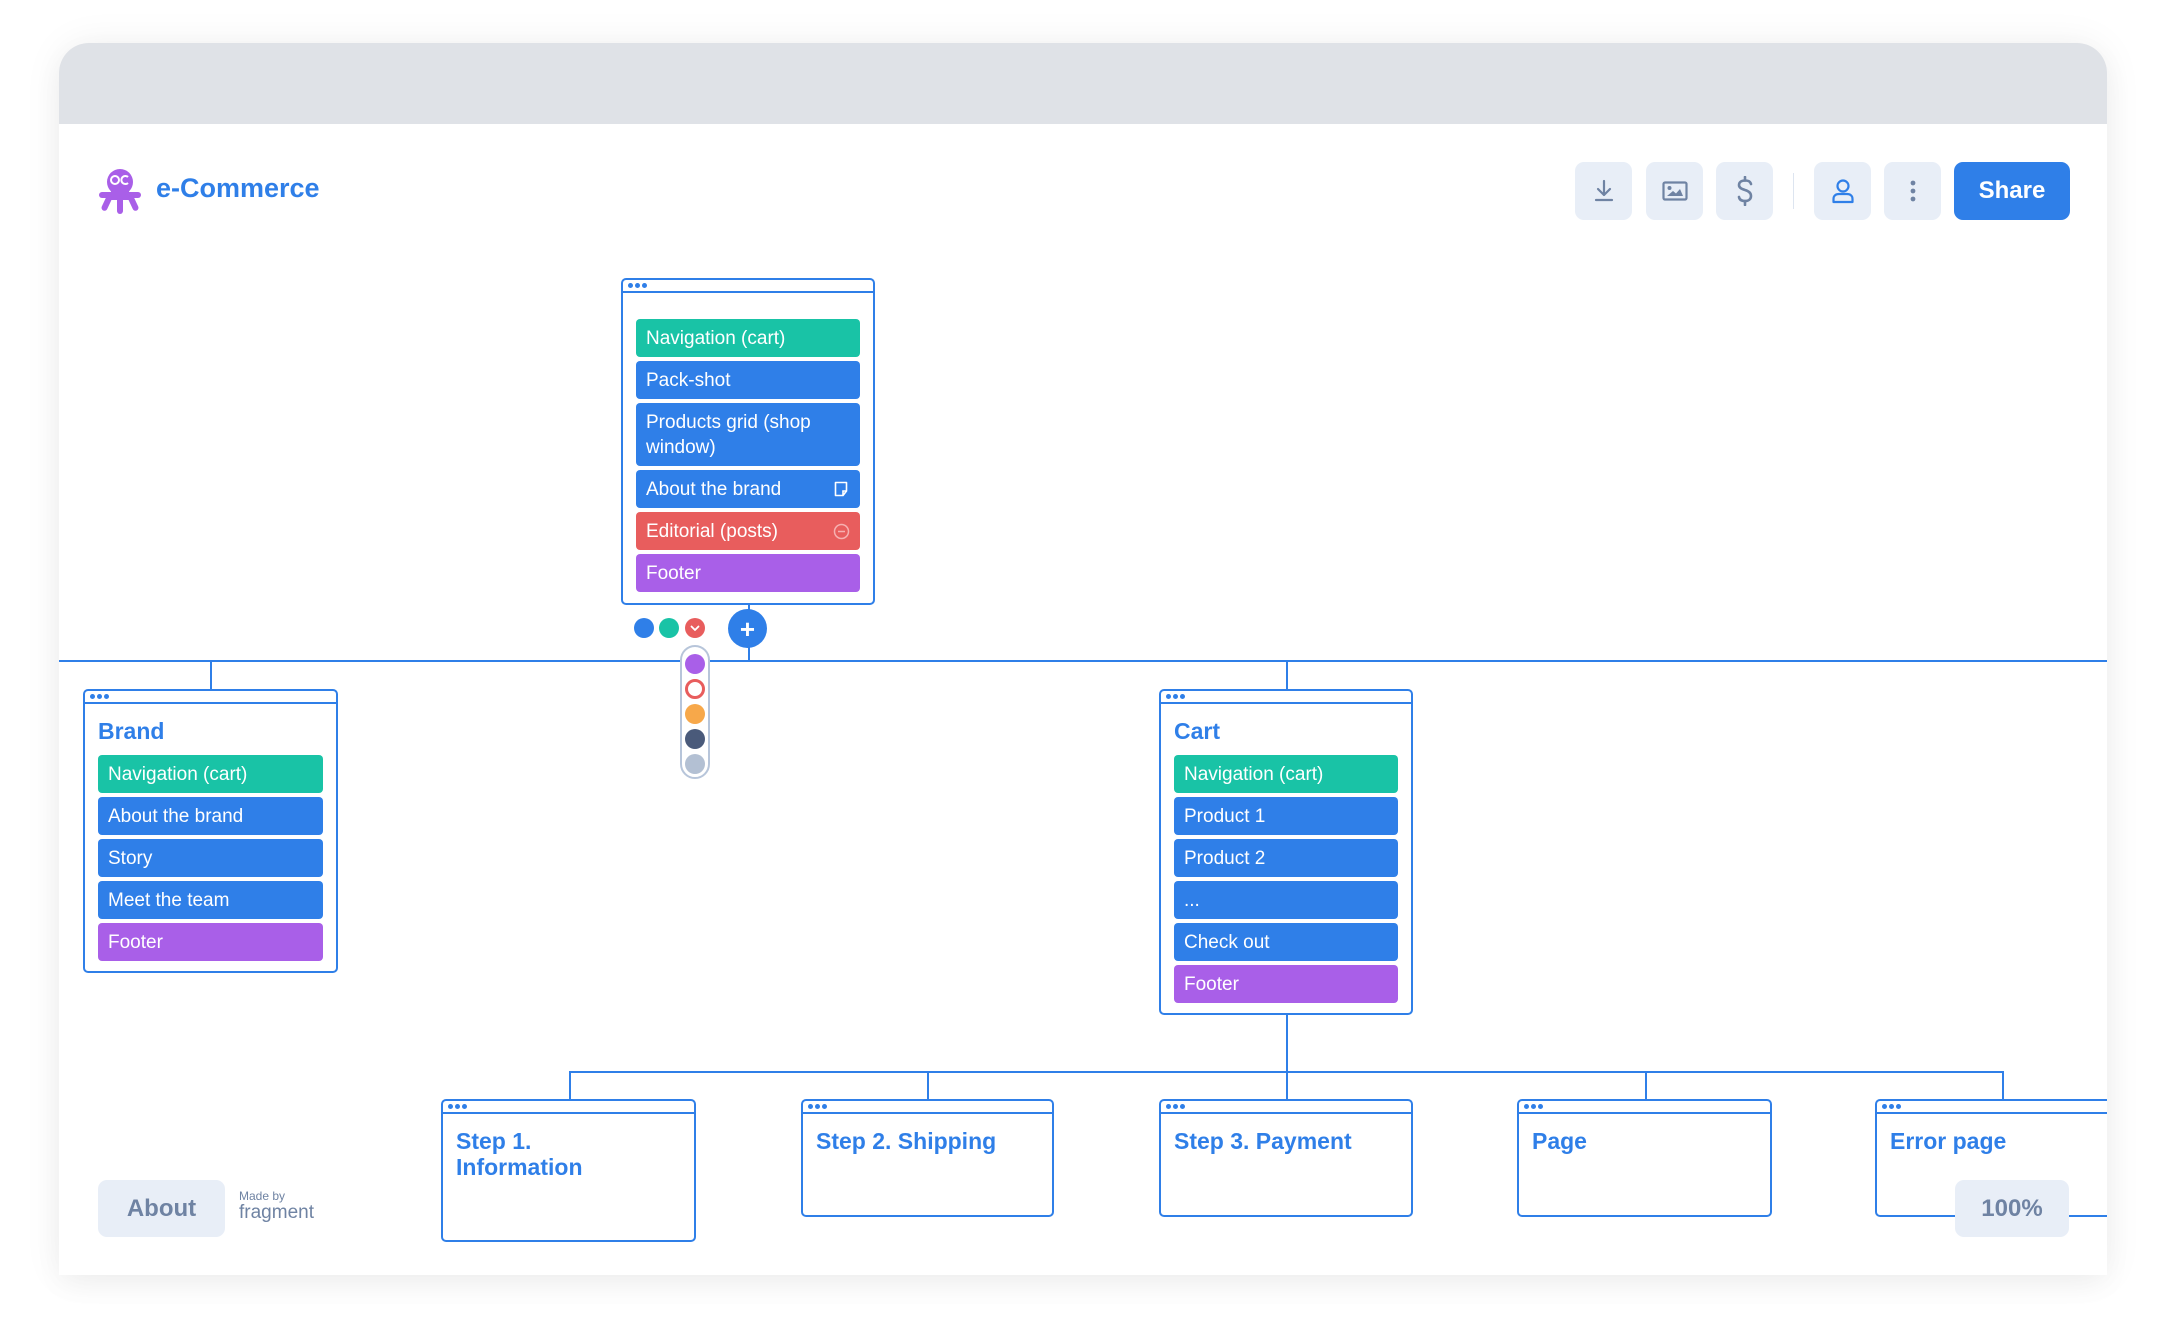 The width and height of the screenshot is (2168, 1336). Describe the element at coordinates (747, 628) in the screenshot. I see `add-page-button: +` at that location.